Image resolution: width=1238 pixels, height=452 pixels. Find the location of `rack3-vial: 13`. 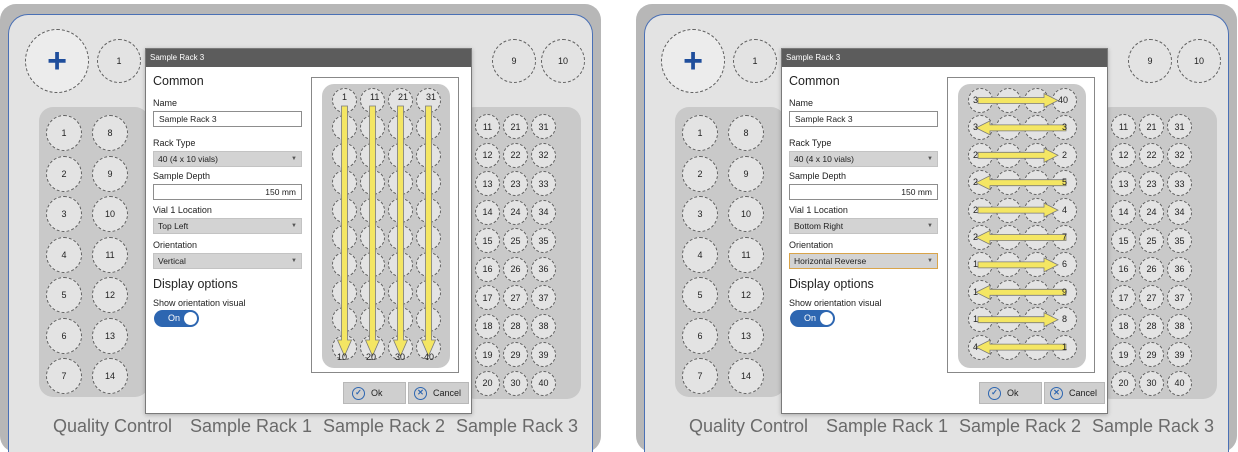

rack3-vial: 13 is located at coordinates (1123, 183).